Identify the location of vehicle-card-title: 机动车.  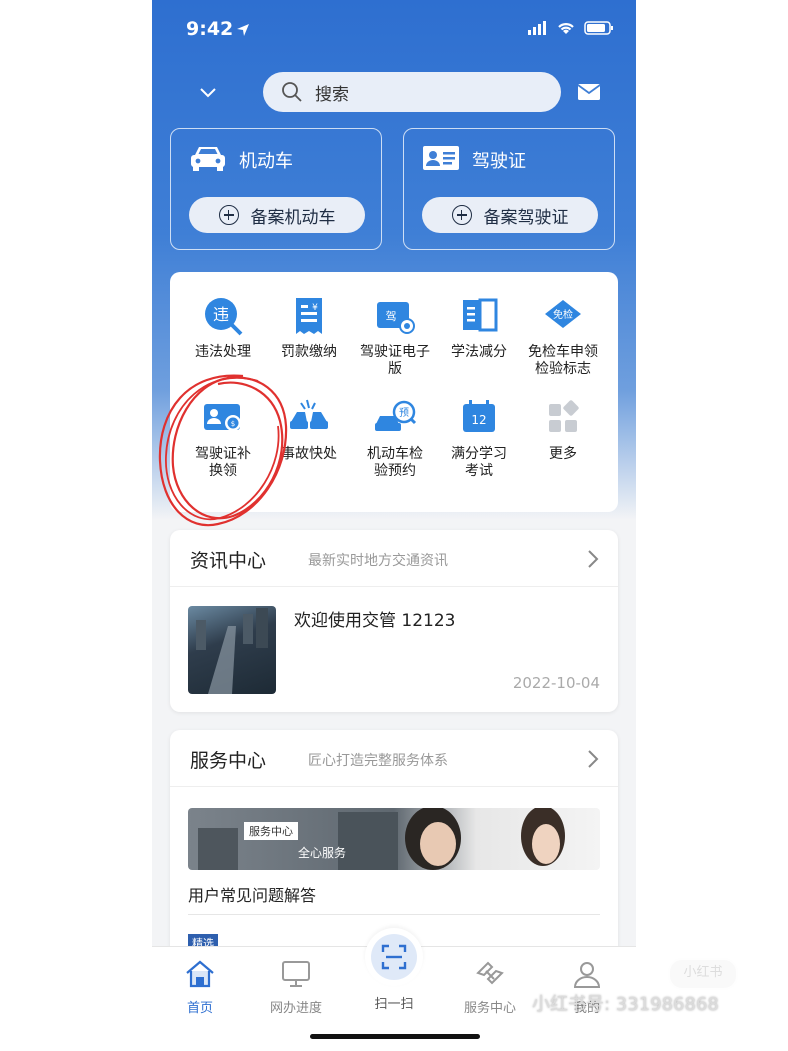
(266, 161).